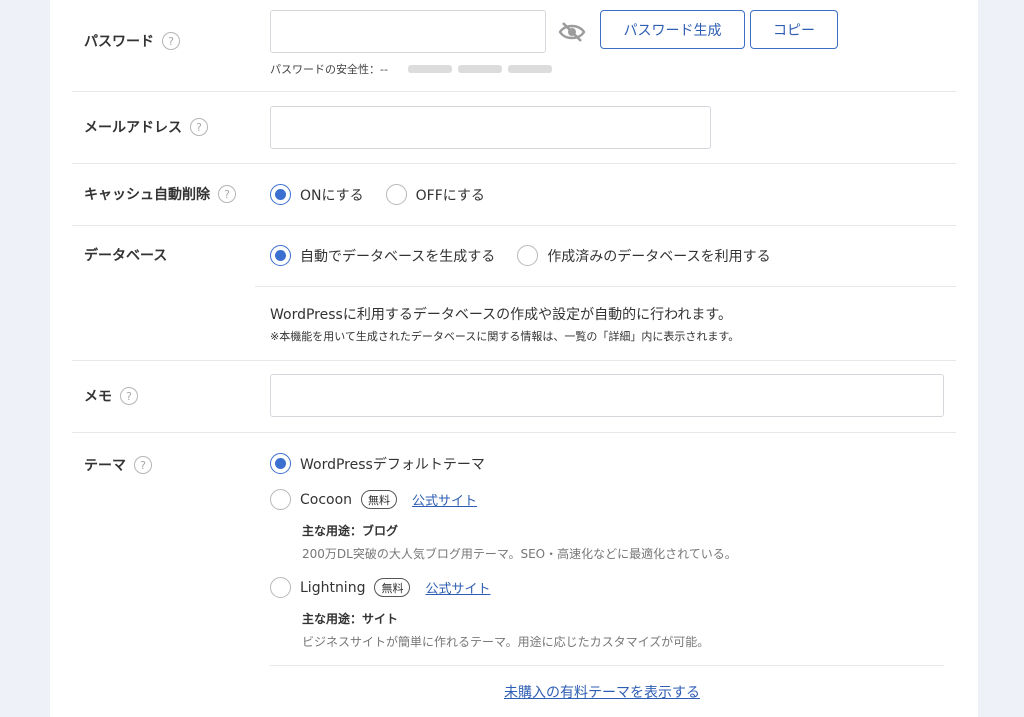 Image resolution: width=1024 pixels, height=717 pixels. I want to click on copy-button: コピー, so click(794, 29).